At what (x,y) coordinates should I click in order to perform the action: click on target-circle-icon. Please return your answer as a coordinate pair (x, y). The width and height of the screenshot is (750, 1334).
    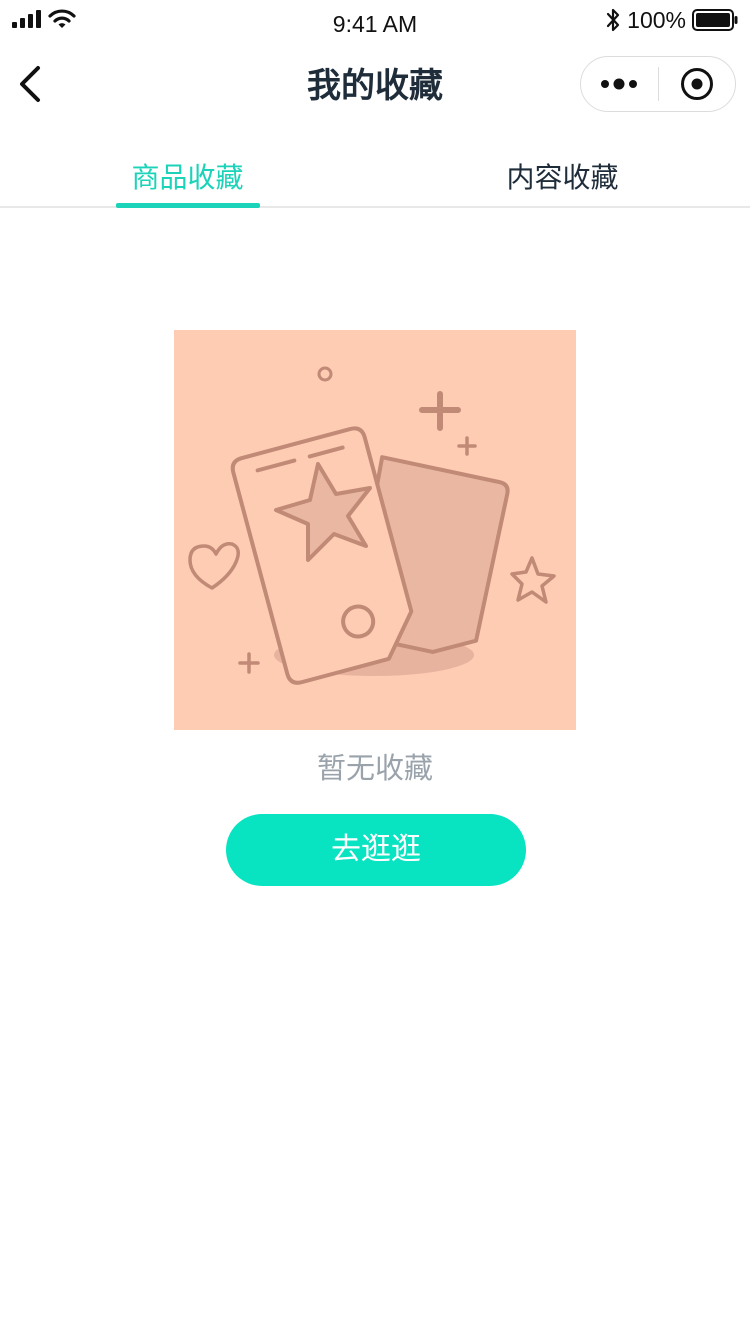
    Looking at the image, I should click on (696, 84).